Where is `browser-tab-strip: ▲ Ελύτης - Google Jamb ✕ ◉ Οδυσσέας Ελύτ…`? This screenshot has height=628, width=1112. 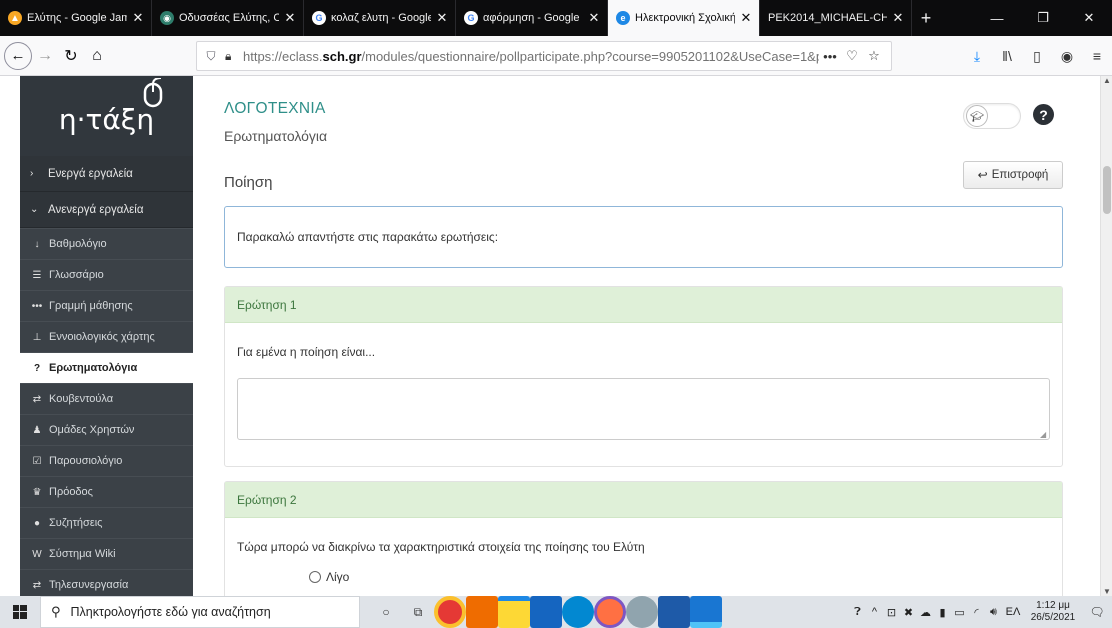 browser-tab-strip: ▲ Ελύτης - Google Jamb ✕ ◉ Οδυσσέας Ελύτ… is located at coordinates (556, 18).